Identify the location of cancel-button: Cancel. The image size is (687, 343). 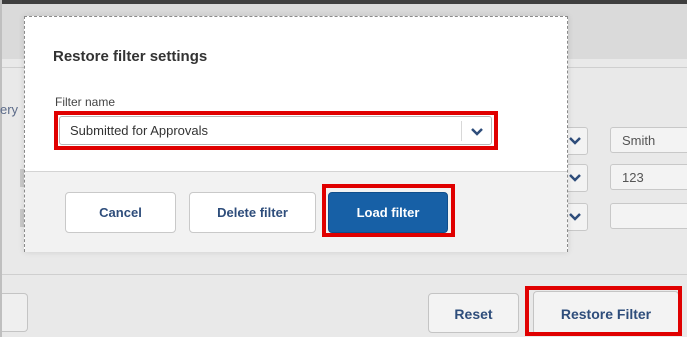
(120, 212).